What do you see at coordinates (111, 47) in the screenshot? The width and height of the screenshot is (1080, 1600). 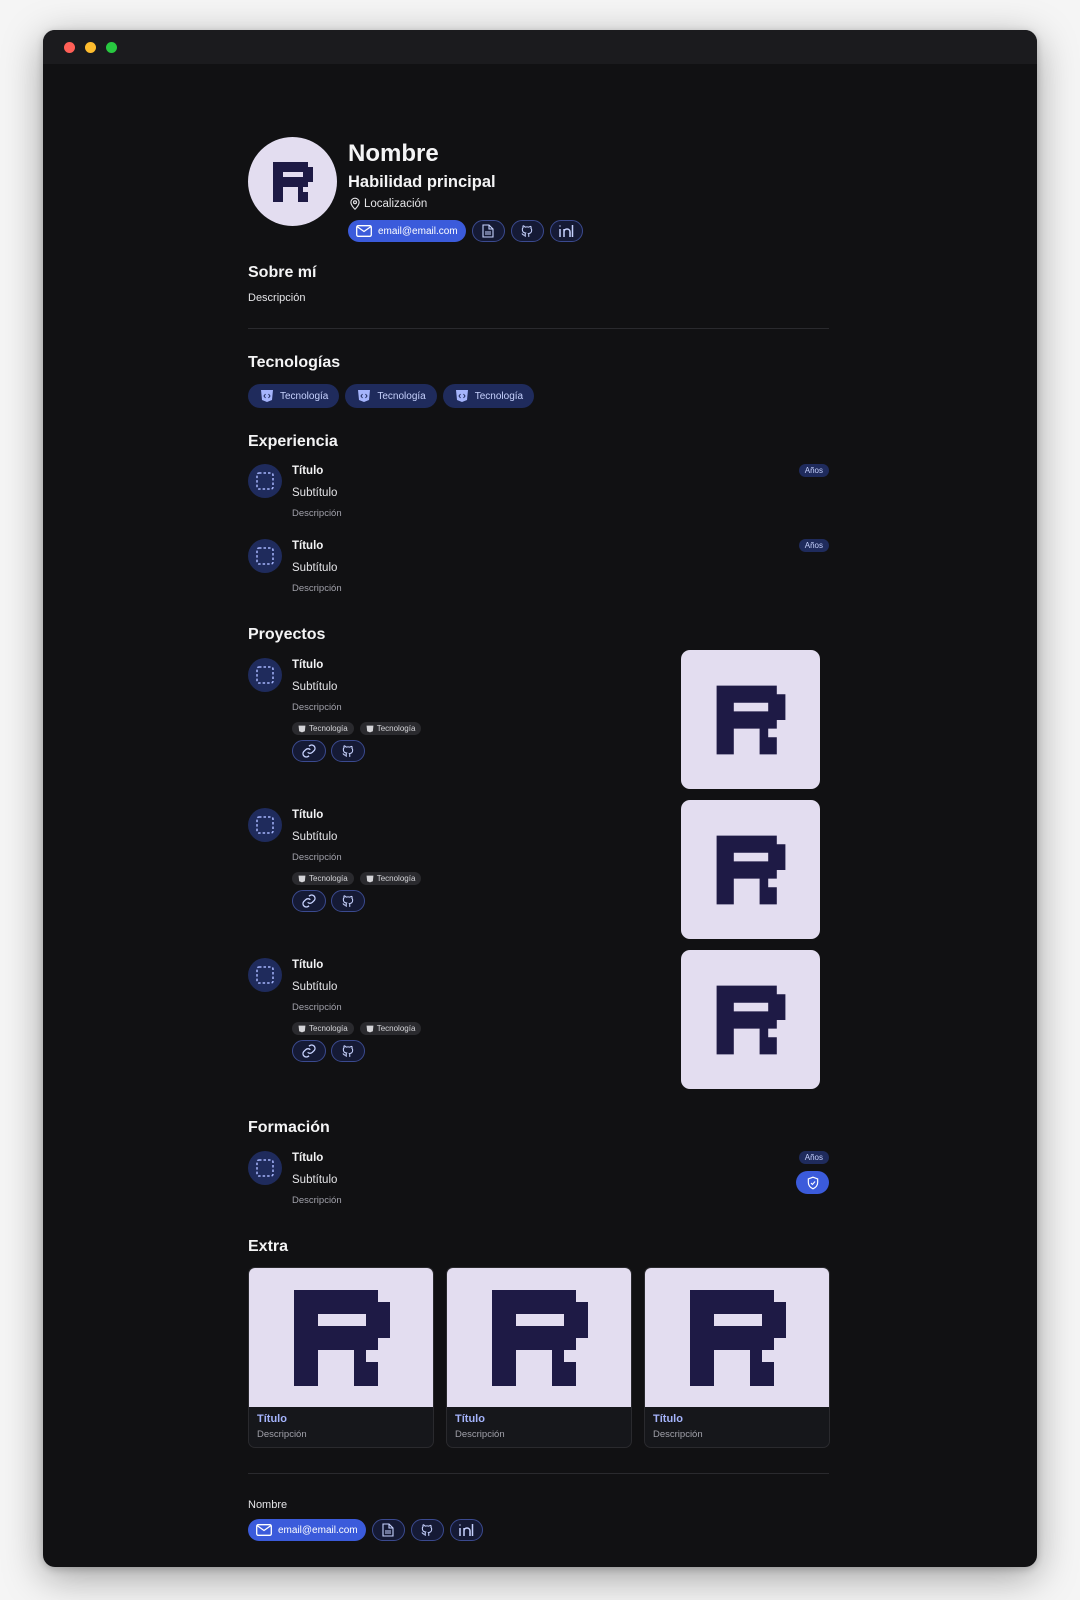 I see `maximize-window-dot` at bounding box center [111, 47].